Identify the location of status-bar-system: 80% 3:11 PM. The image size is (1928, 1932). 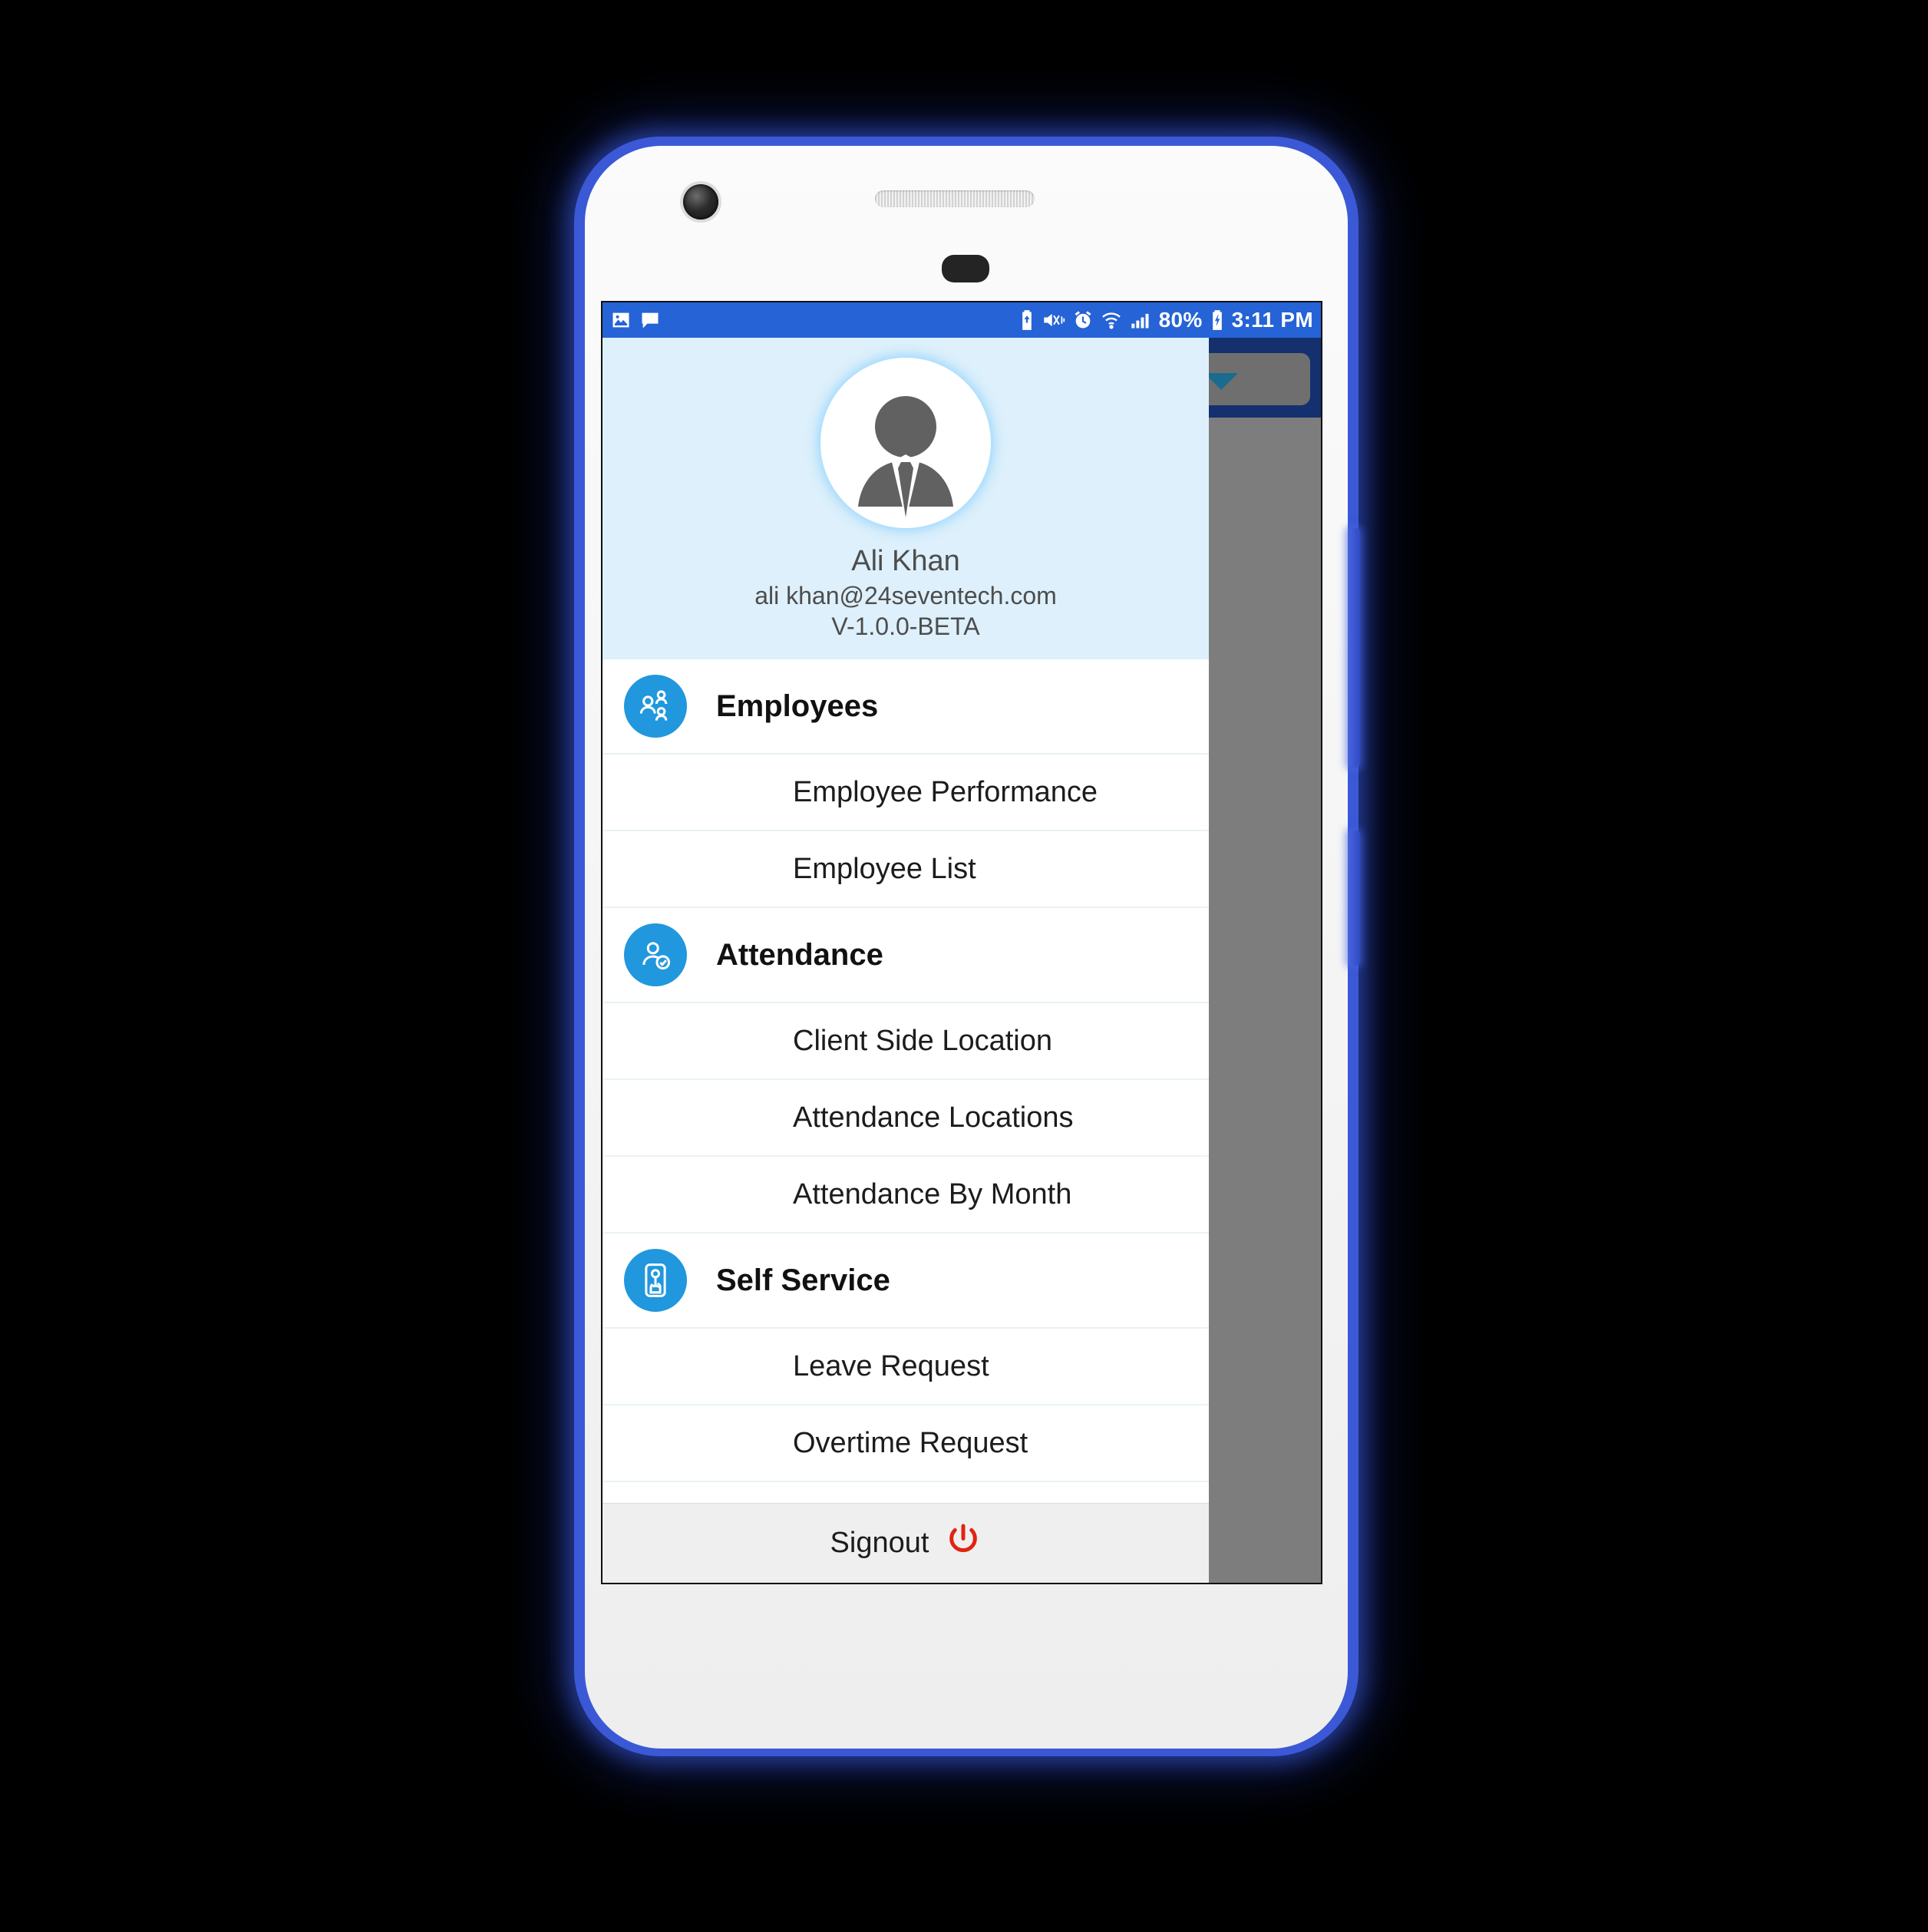
(1166, 320).